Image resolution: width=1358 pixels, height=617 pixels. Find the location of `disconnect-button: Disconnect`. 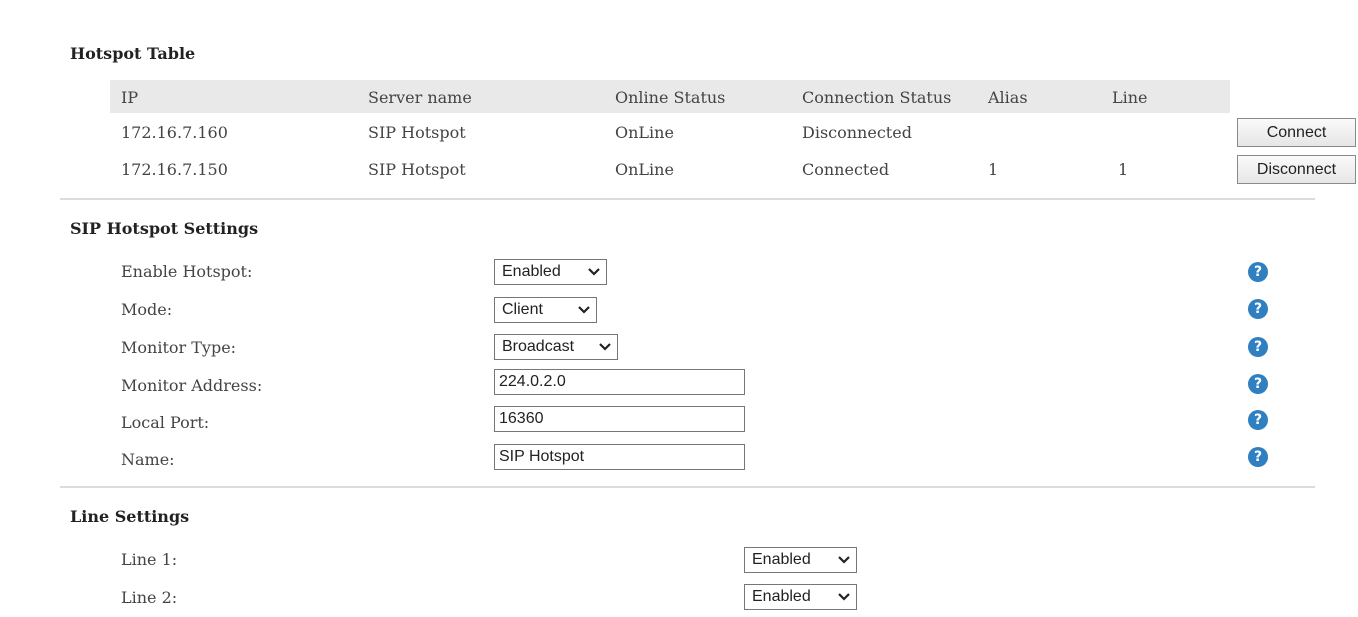

disconnect-button: Disconnect is located at coordinates (1296, 169).